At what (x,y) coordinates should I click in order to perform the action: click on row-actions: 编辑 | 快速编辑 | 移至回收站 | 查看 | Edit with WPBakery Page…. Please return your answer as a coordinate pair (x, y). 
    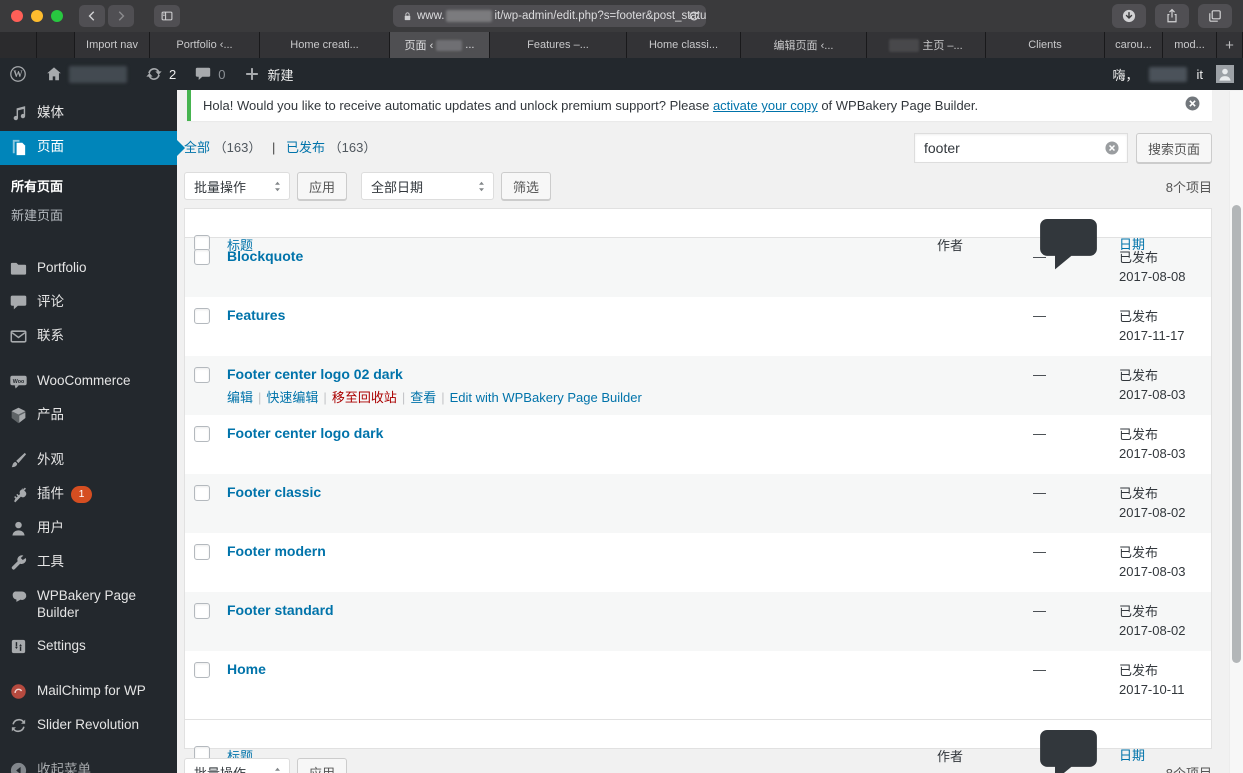
    Looking at the image, I should click on (578, 396).